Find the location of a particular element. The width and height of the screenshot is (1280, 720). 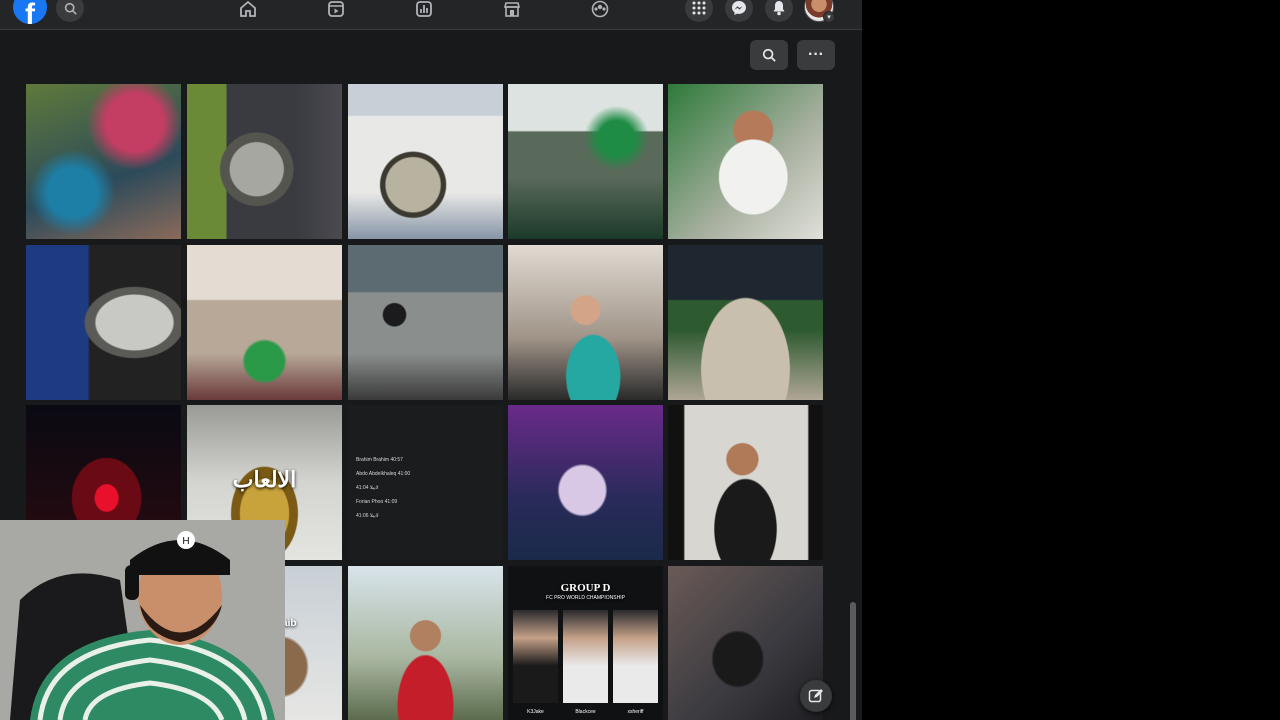

scrollbar is located at coordinates (853, 400).